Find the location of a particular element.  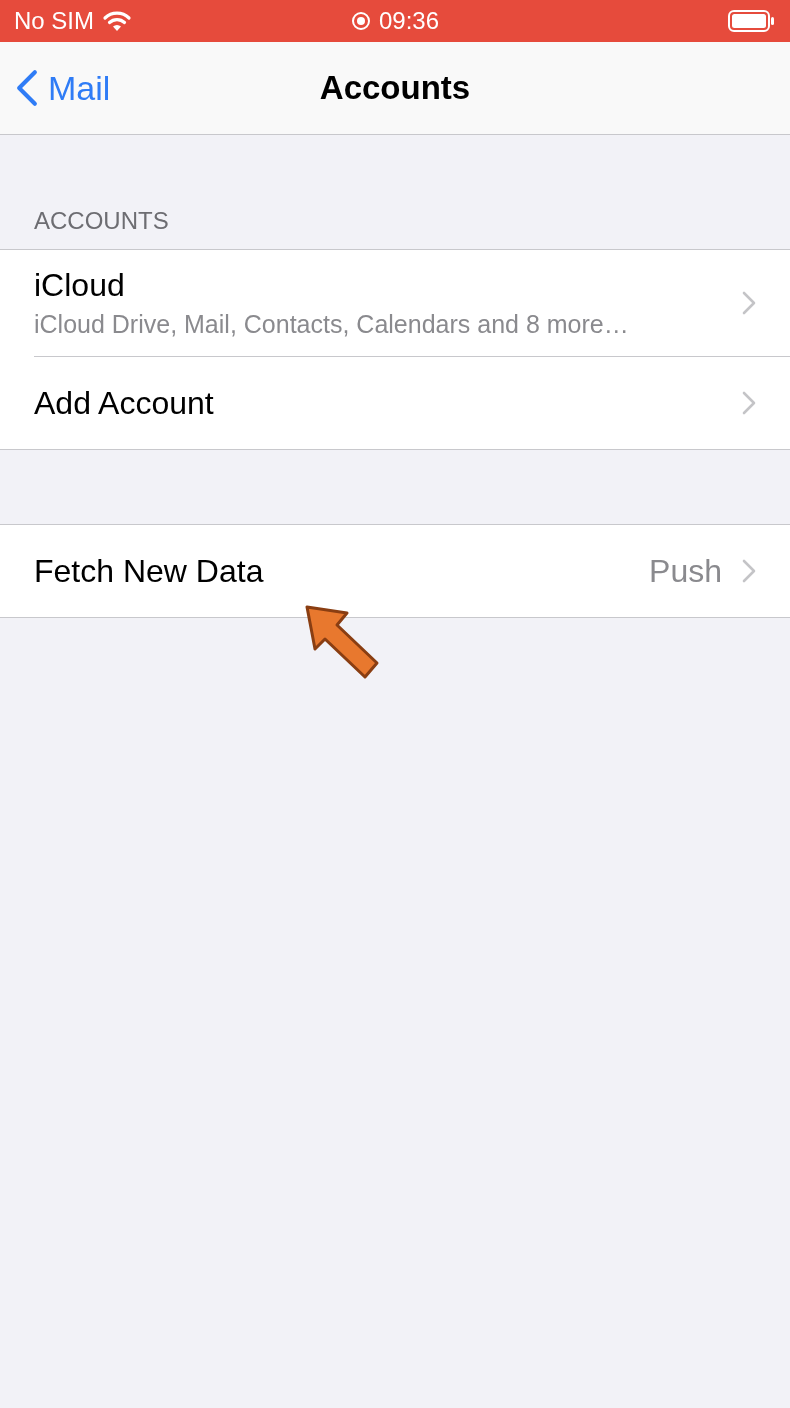

row-title: Fetch New Data is located at coordinates (149, 571).